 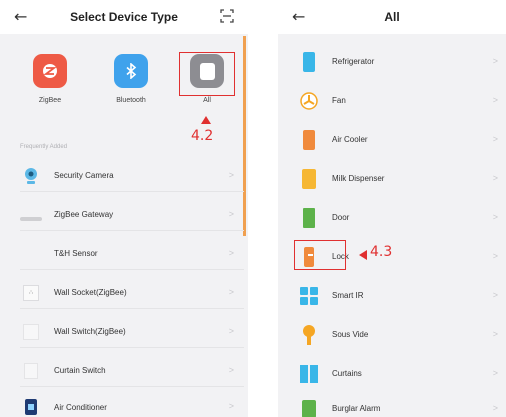 What do you see at coordinates (381, 252) in the screenshot?
I see `step-label: 4.3` at bounding box center [381, 252].